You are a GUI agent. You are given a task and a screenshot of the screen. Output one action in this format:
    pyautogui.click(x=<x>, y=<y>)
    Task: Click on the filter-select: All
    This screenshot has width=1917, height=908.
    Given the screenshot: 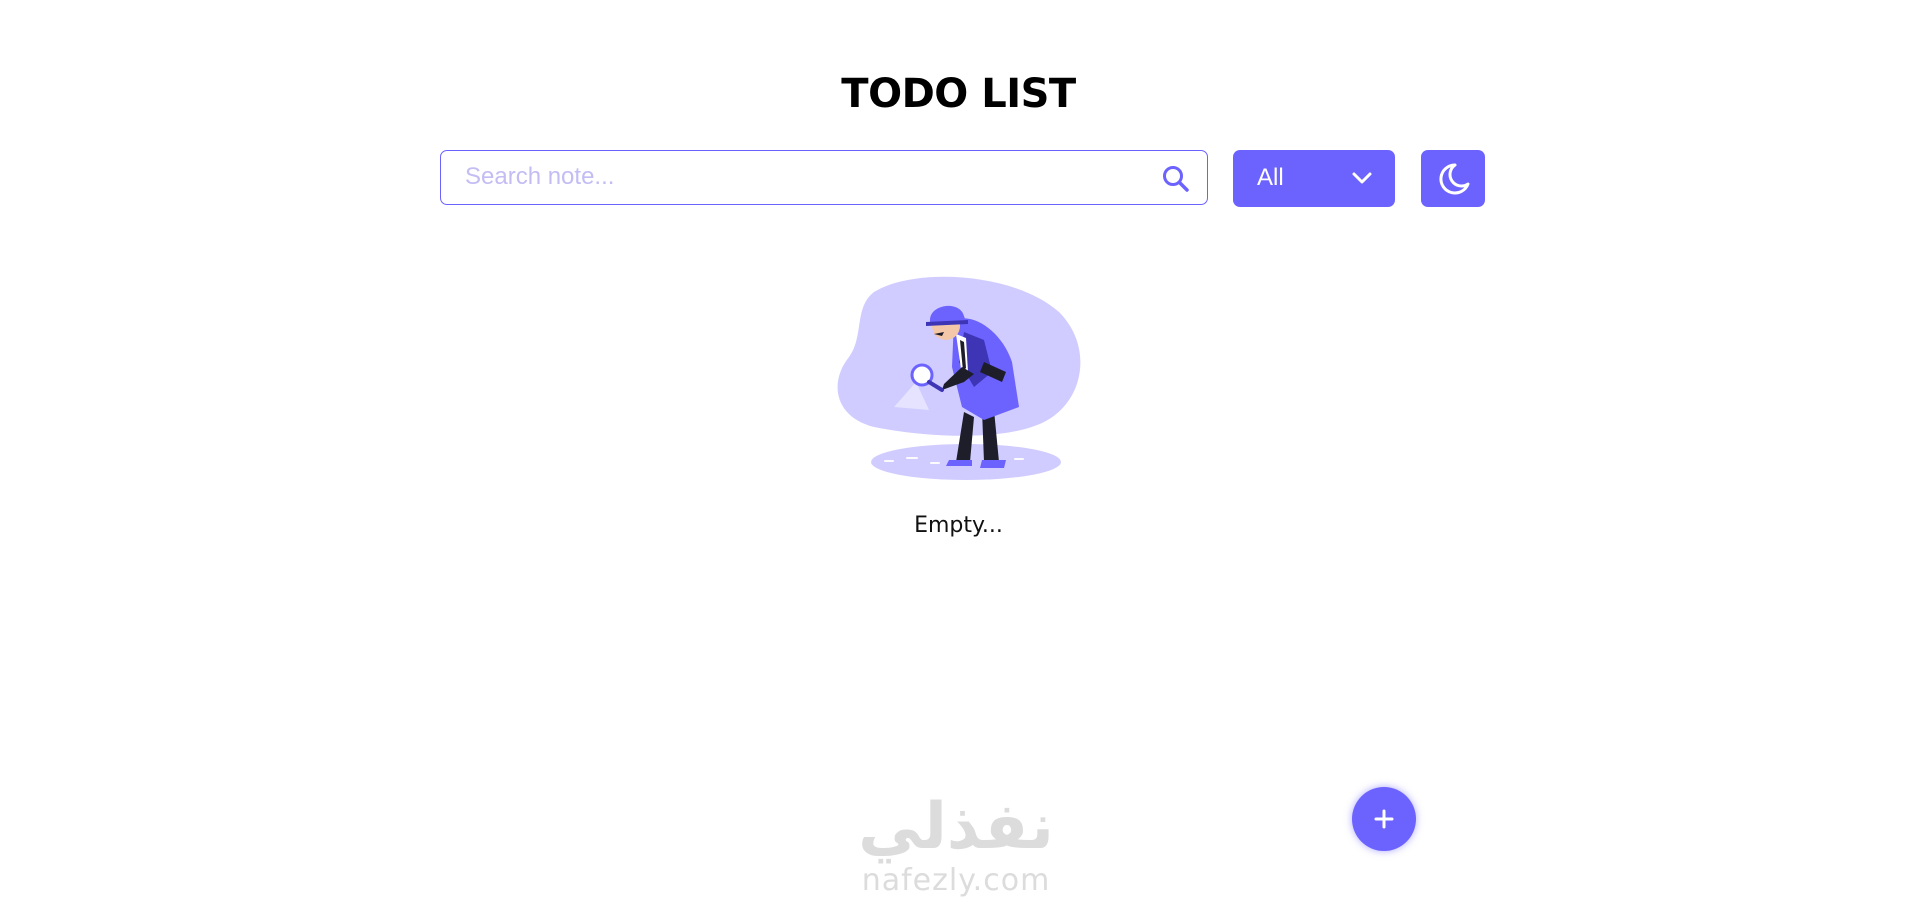 What is the action you would take?
    pyautogui.click(x=1314, y=178)
    